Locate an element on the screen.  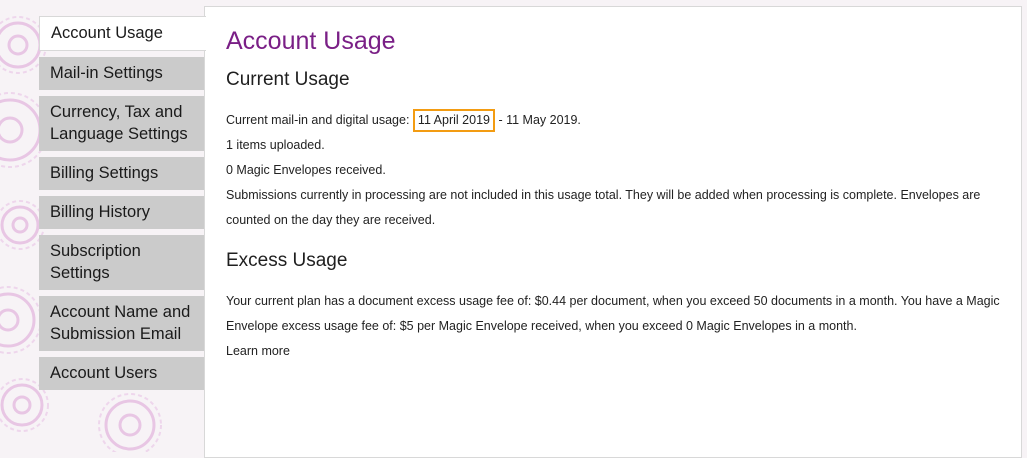
items-uploaded: 1 items uploaded. is located at coordinates (275, 145).